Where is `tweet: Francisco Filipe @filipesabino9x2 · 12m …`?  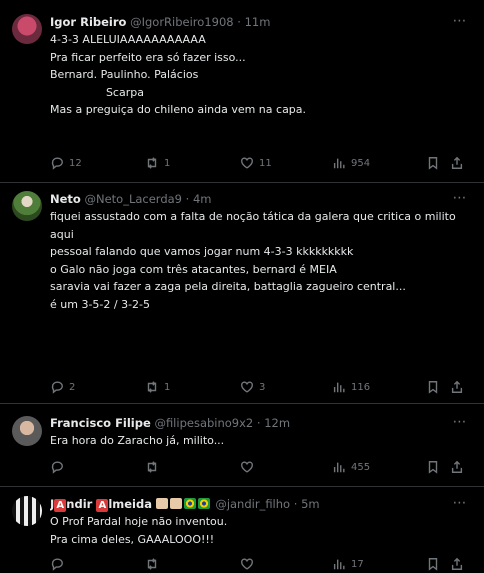
tweet: Francisco Filipe @filipesabino9x2 · 12m … is located at coordinates (242, 445).